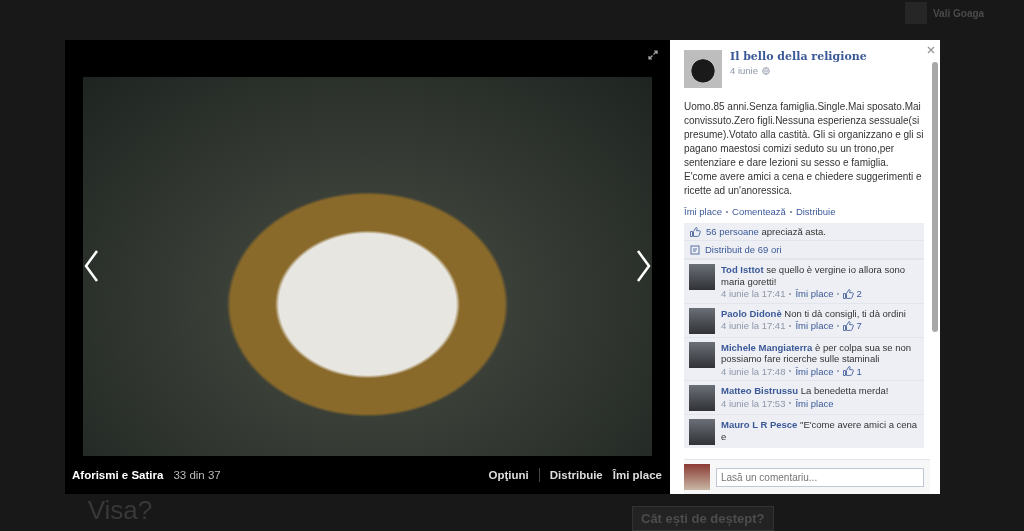  Describe the element at coordinates (859, 326) in the screenshot. I see `like-count: 7` at that location.